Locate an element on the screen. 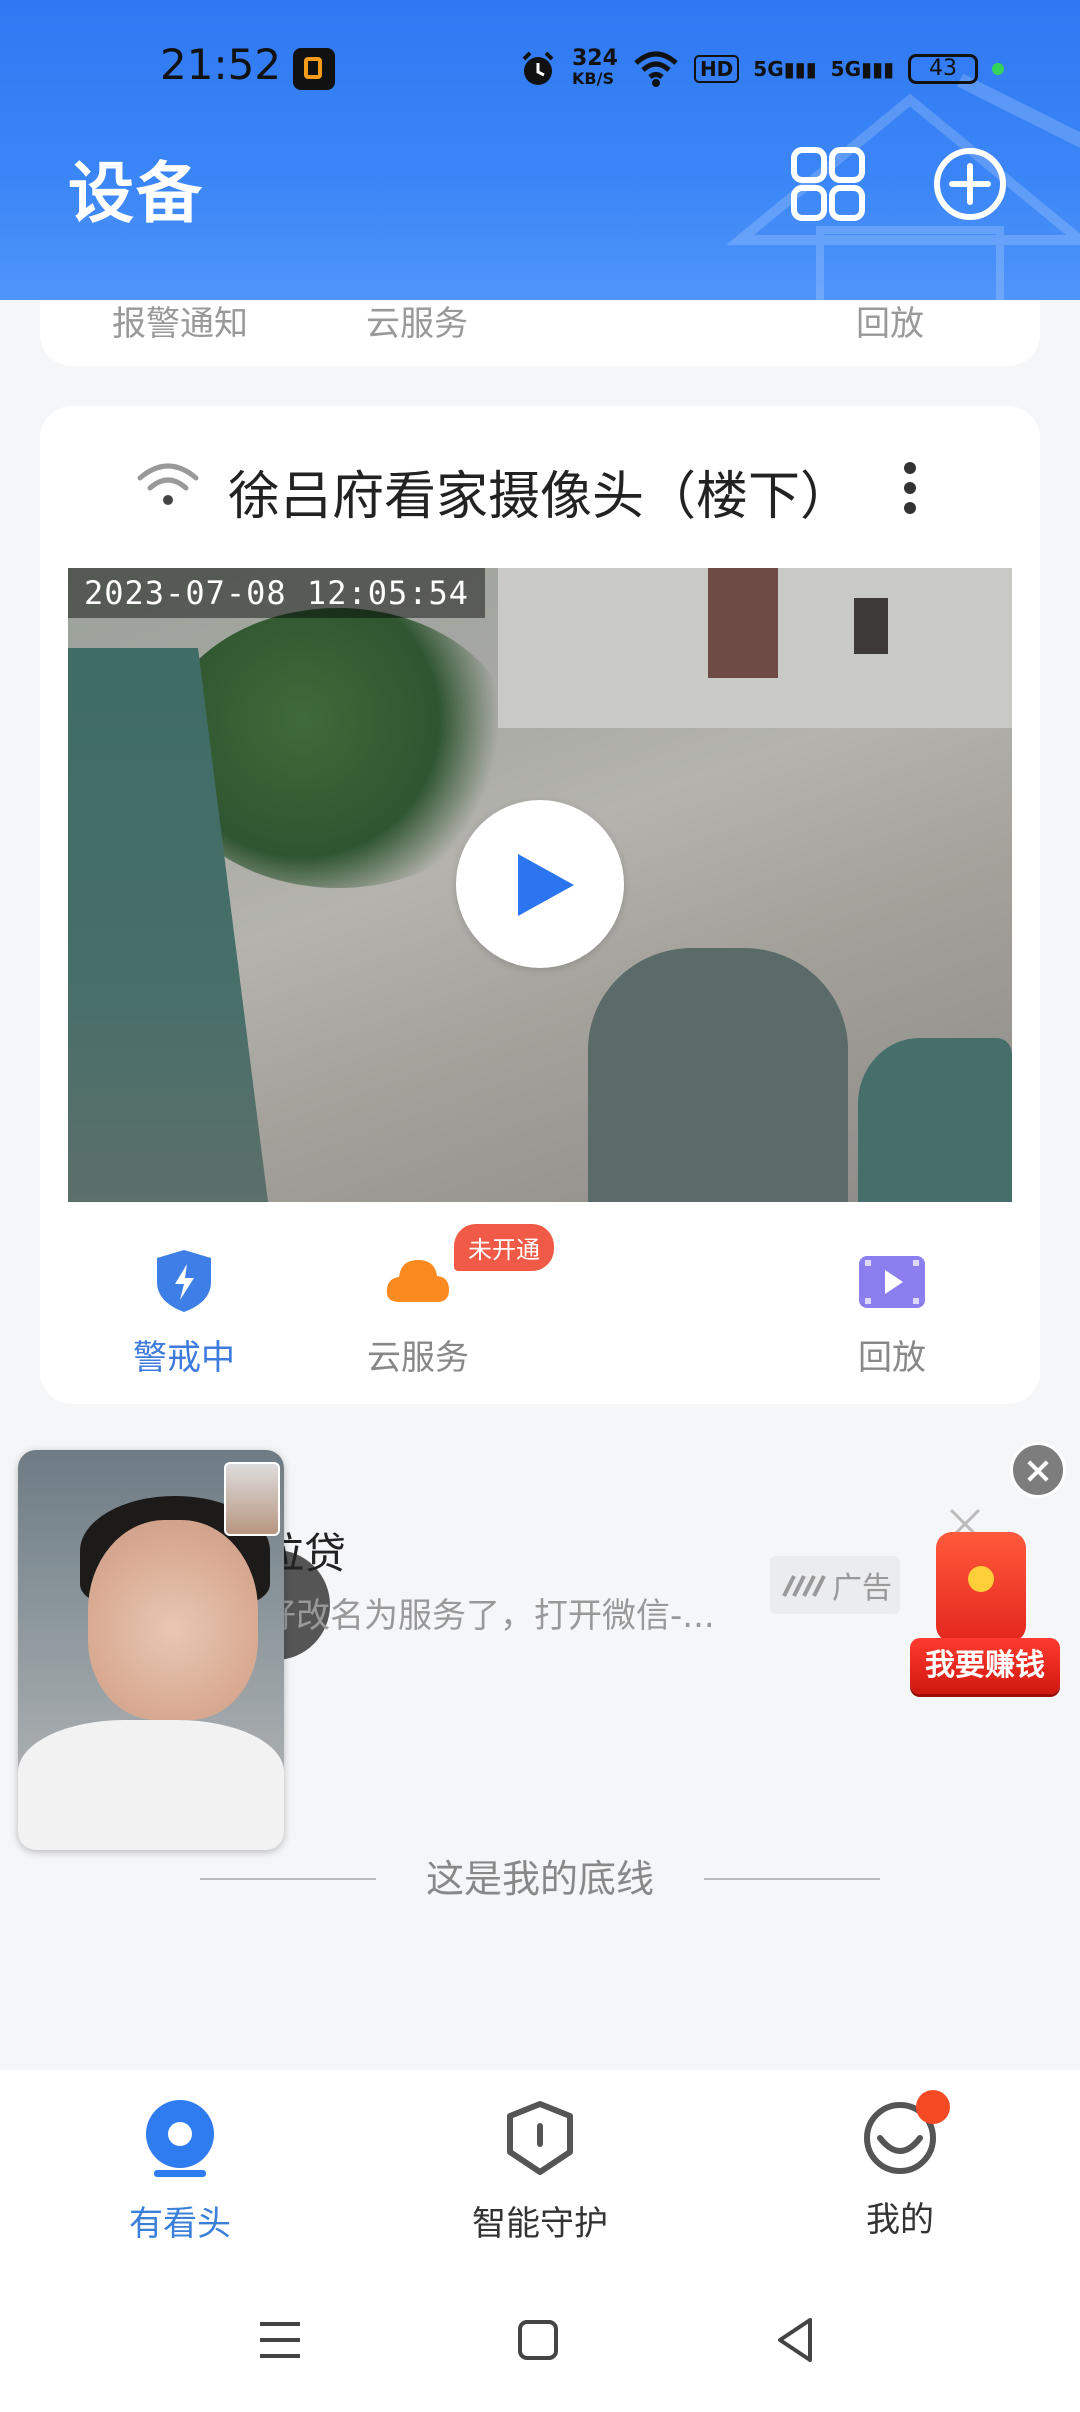  alarm-icon is located at coordinates (538, 68).